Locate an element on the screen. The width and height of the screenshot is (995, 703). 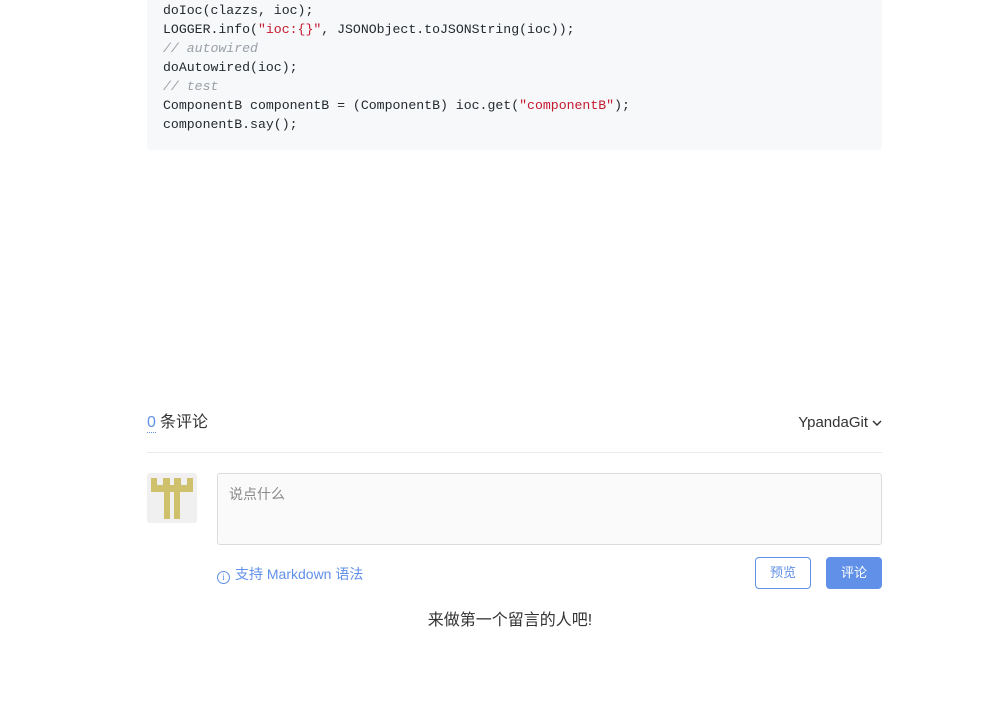
user-name: YpandaGit is located at coordinates (833, 422).